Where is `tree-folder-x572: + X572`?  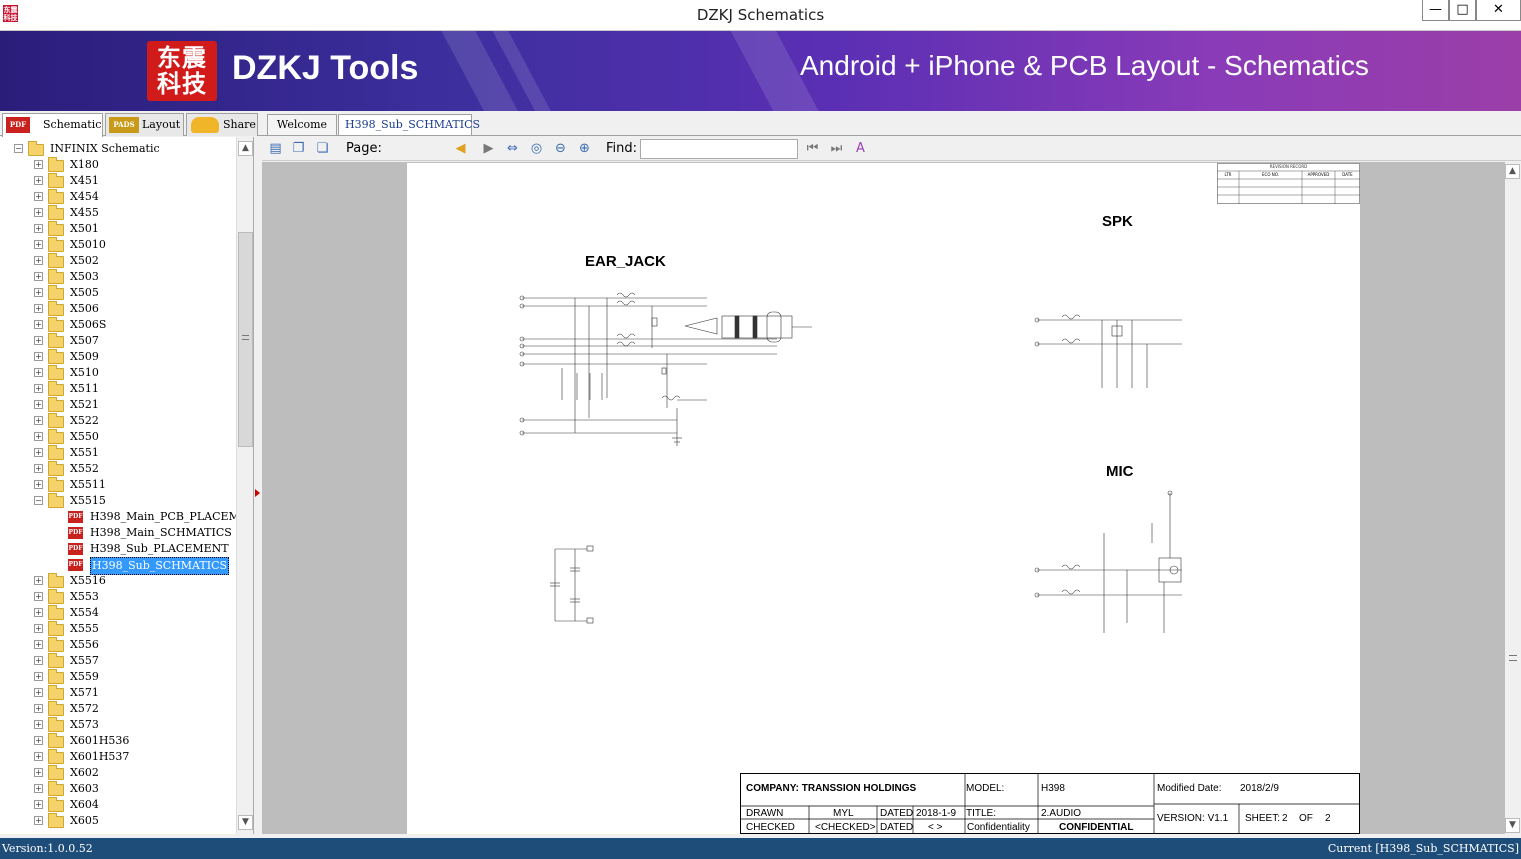 tree-folder-x572: + X572 is located at coordinates (118, 709).